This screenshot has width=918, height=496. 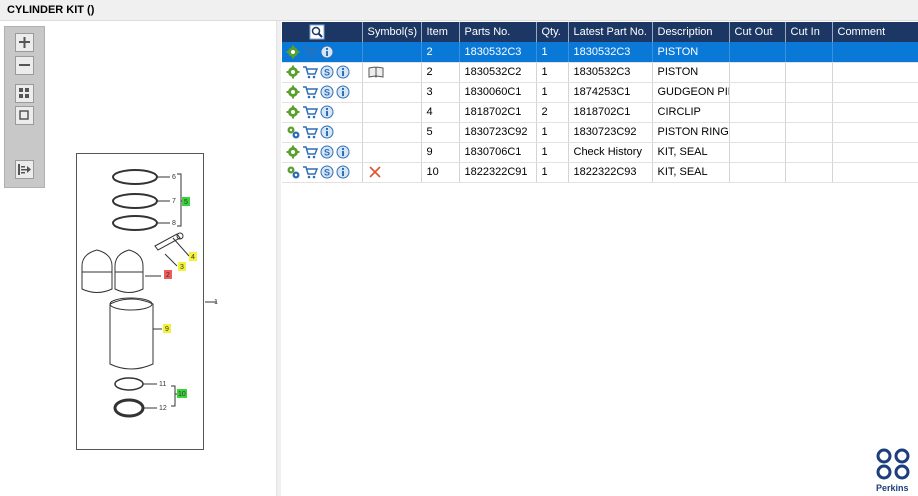 What do you see at coordinates (552, 32) in the screenshot?
I see `column-qty: Qty.` at bounding box center [552, 32].